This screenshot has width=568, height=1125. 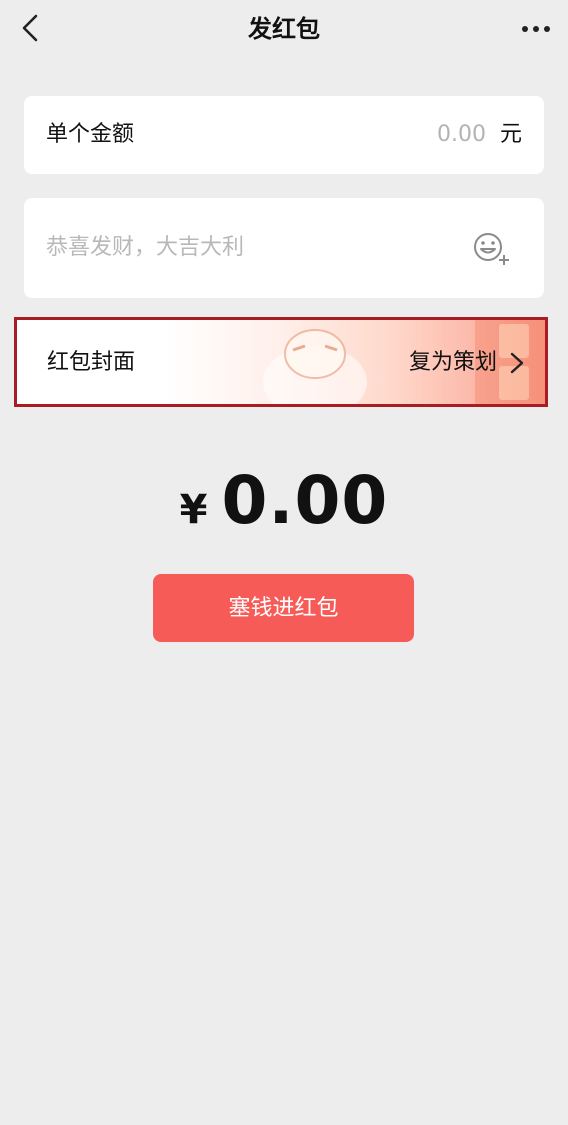 I want to click on amount-input: 0.00, so click(x=461, y=135).